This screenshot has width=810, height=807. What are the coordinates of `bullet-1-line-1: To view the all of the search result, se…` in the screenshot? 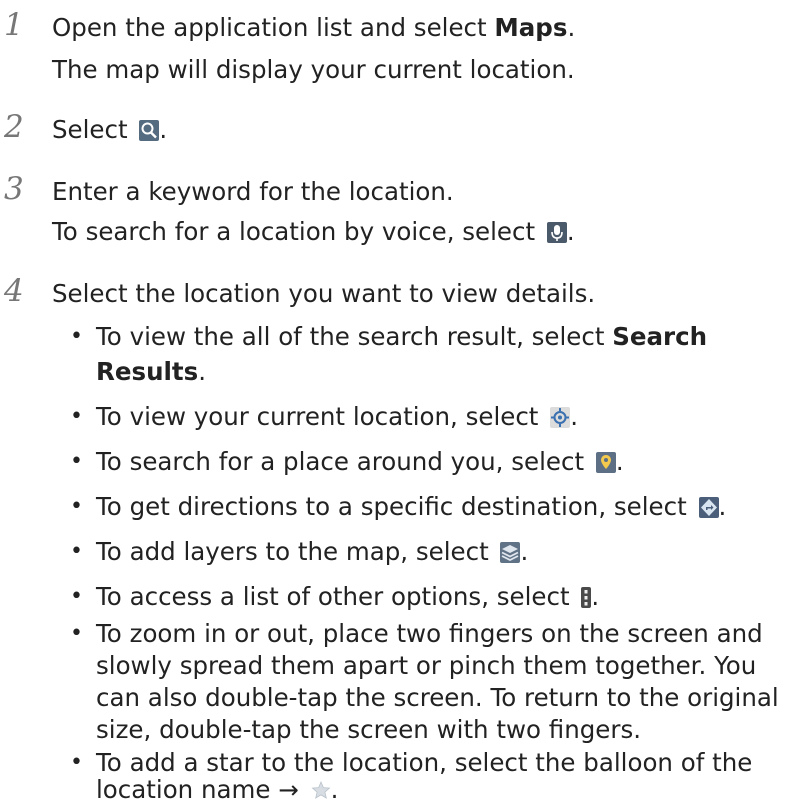 It's located at (402, 336).